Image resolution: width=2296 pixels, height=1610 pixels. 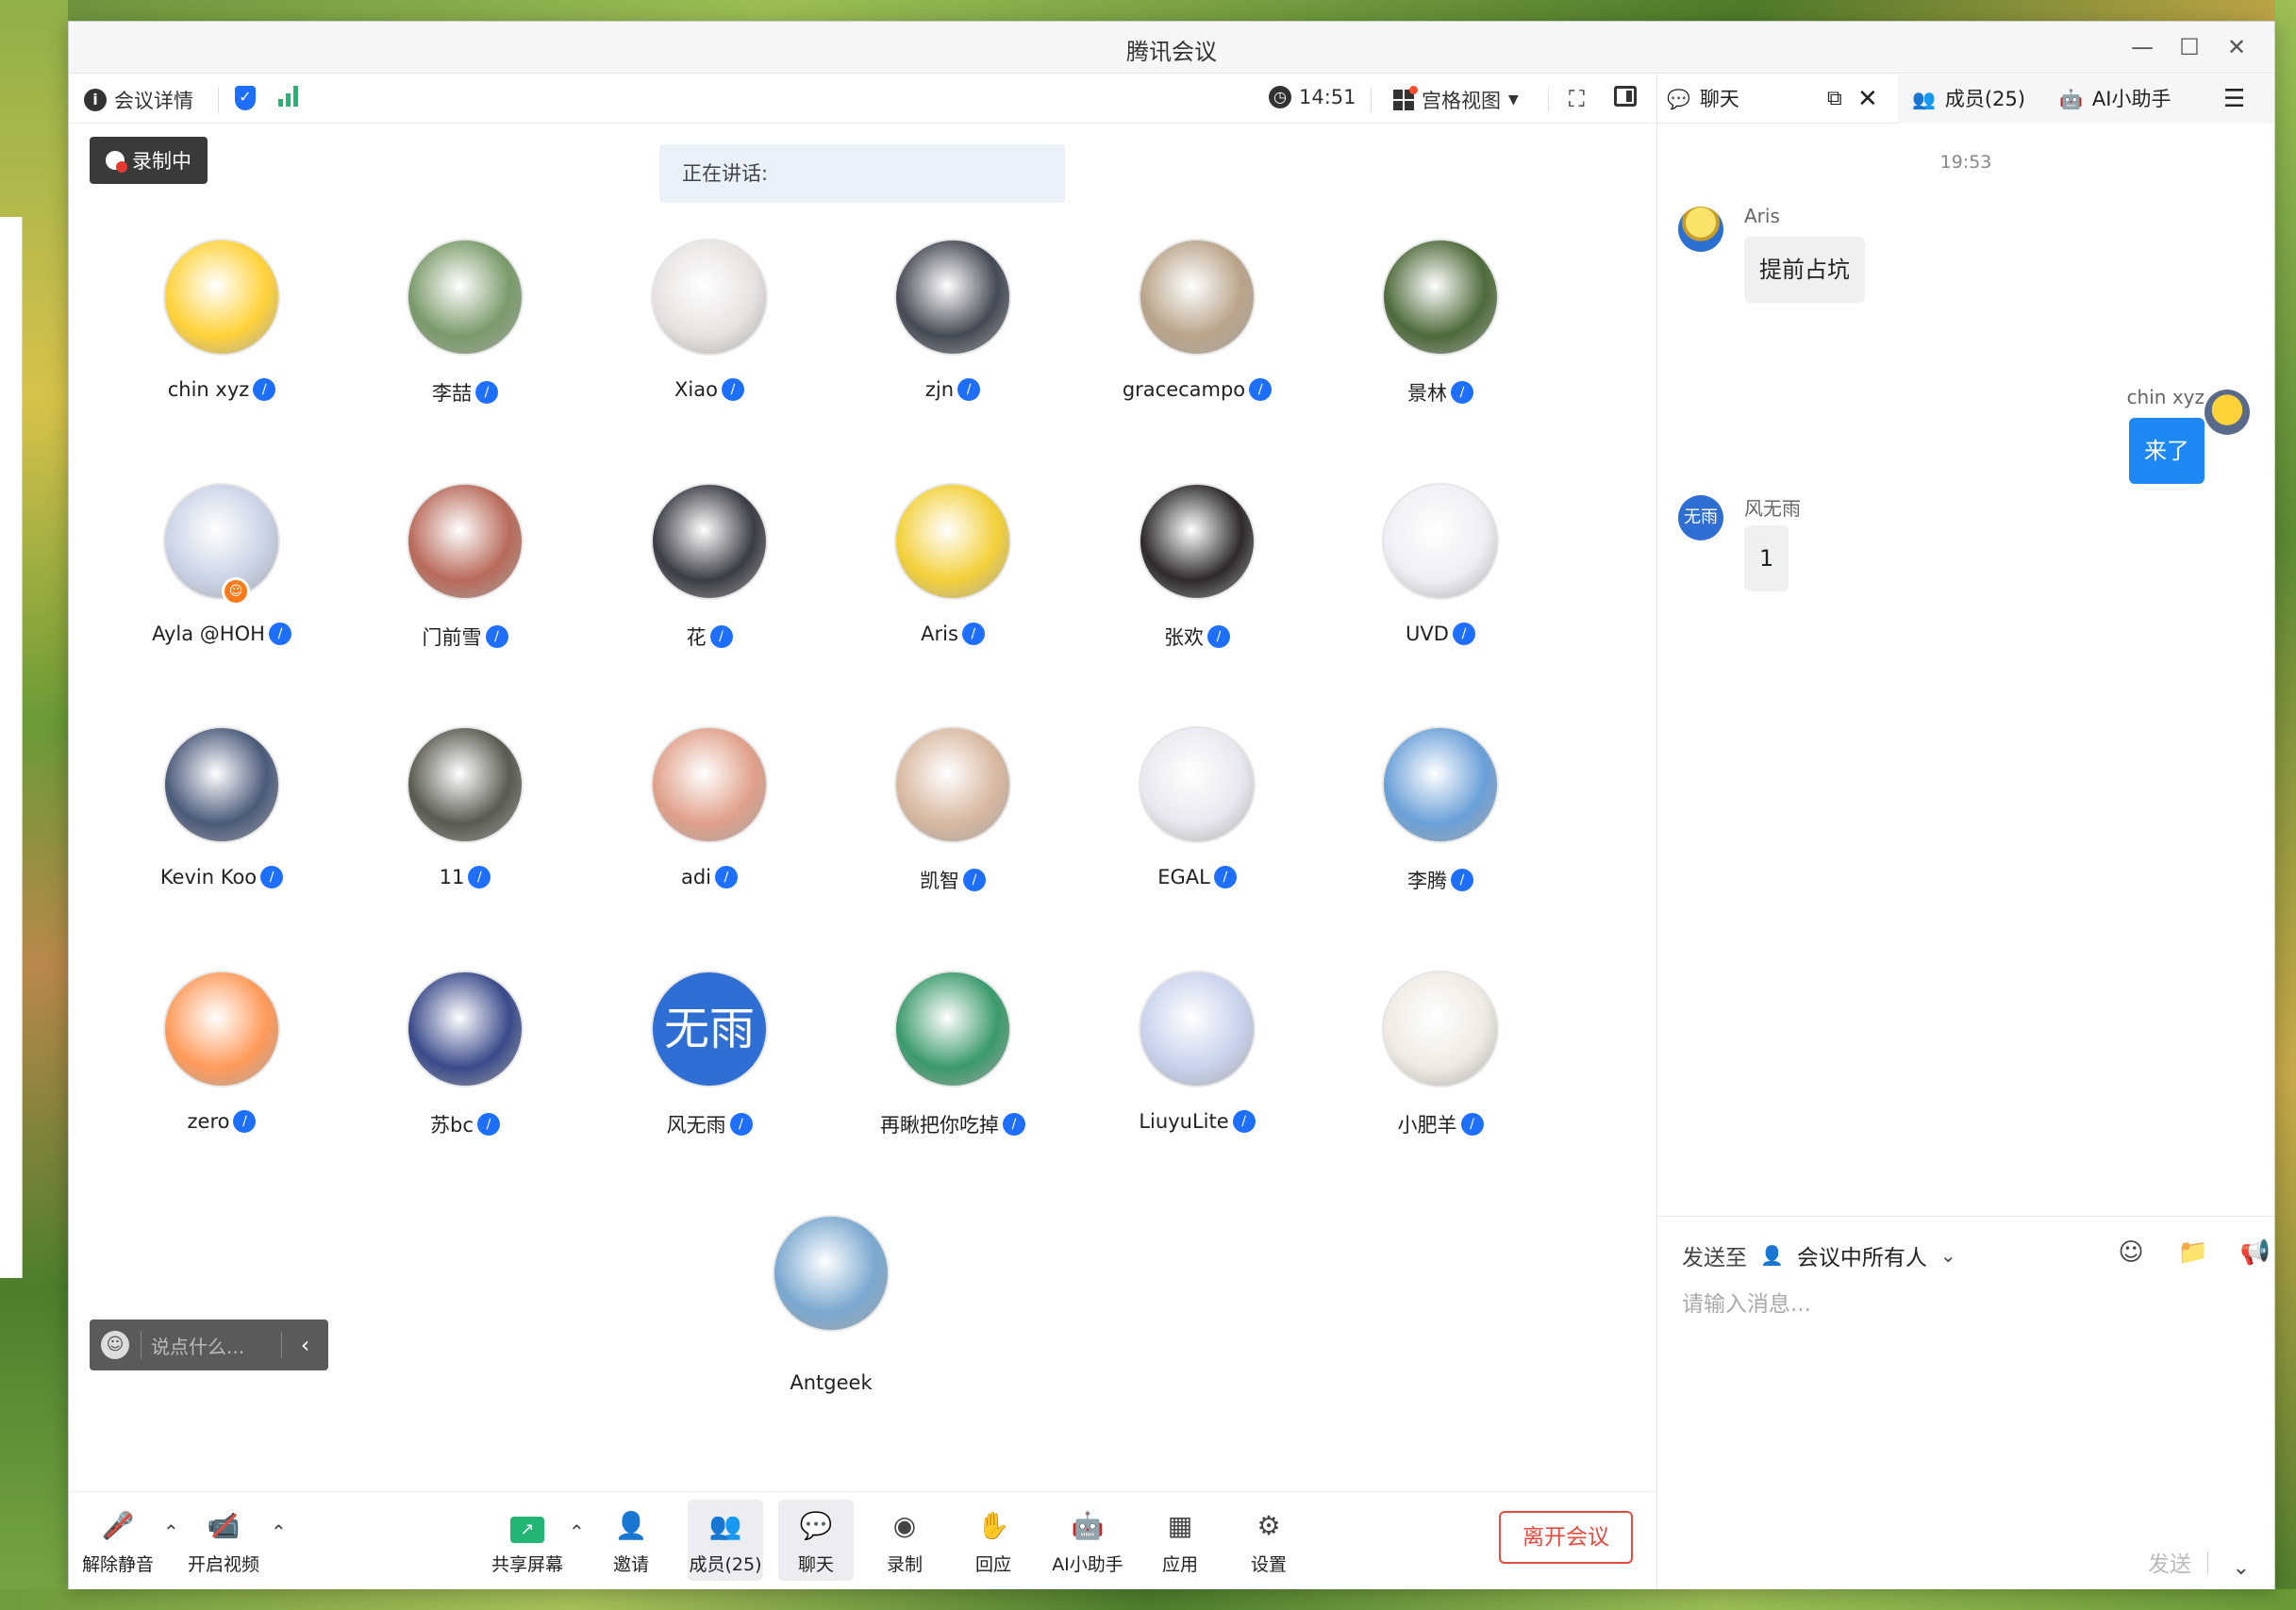 What do you see at coordinates (1087, 1540) in the screenshot?
I see `ai-assistant-button: 🤖 AI小助手` at bounding box center [1087, 1540].